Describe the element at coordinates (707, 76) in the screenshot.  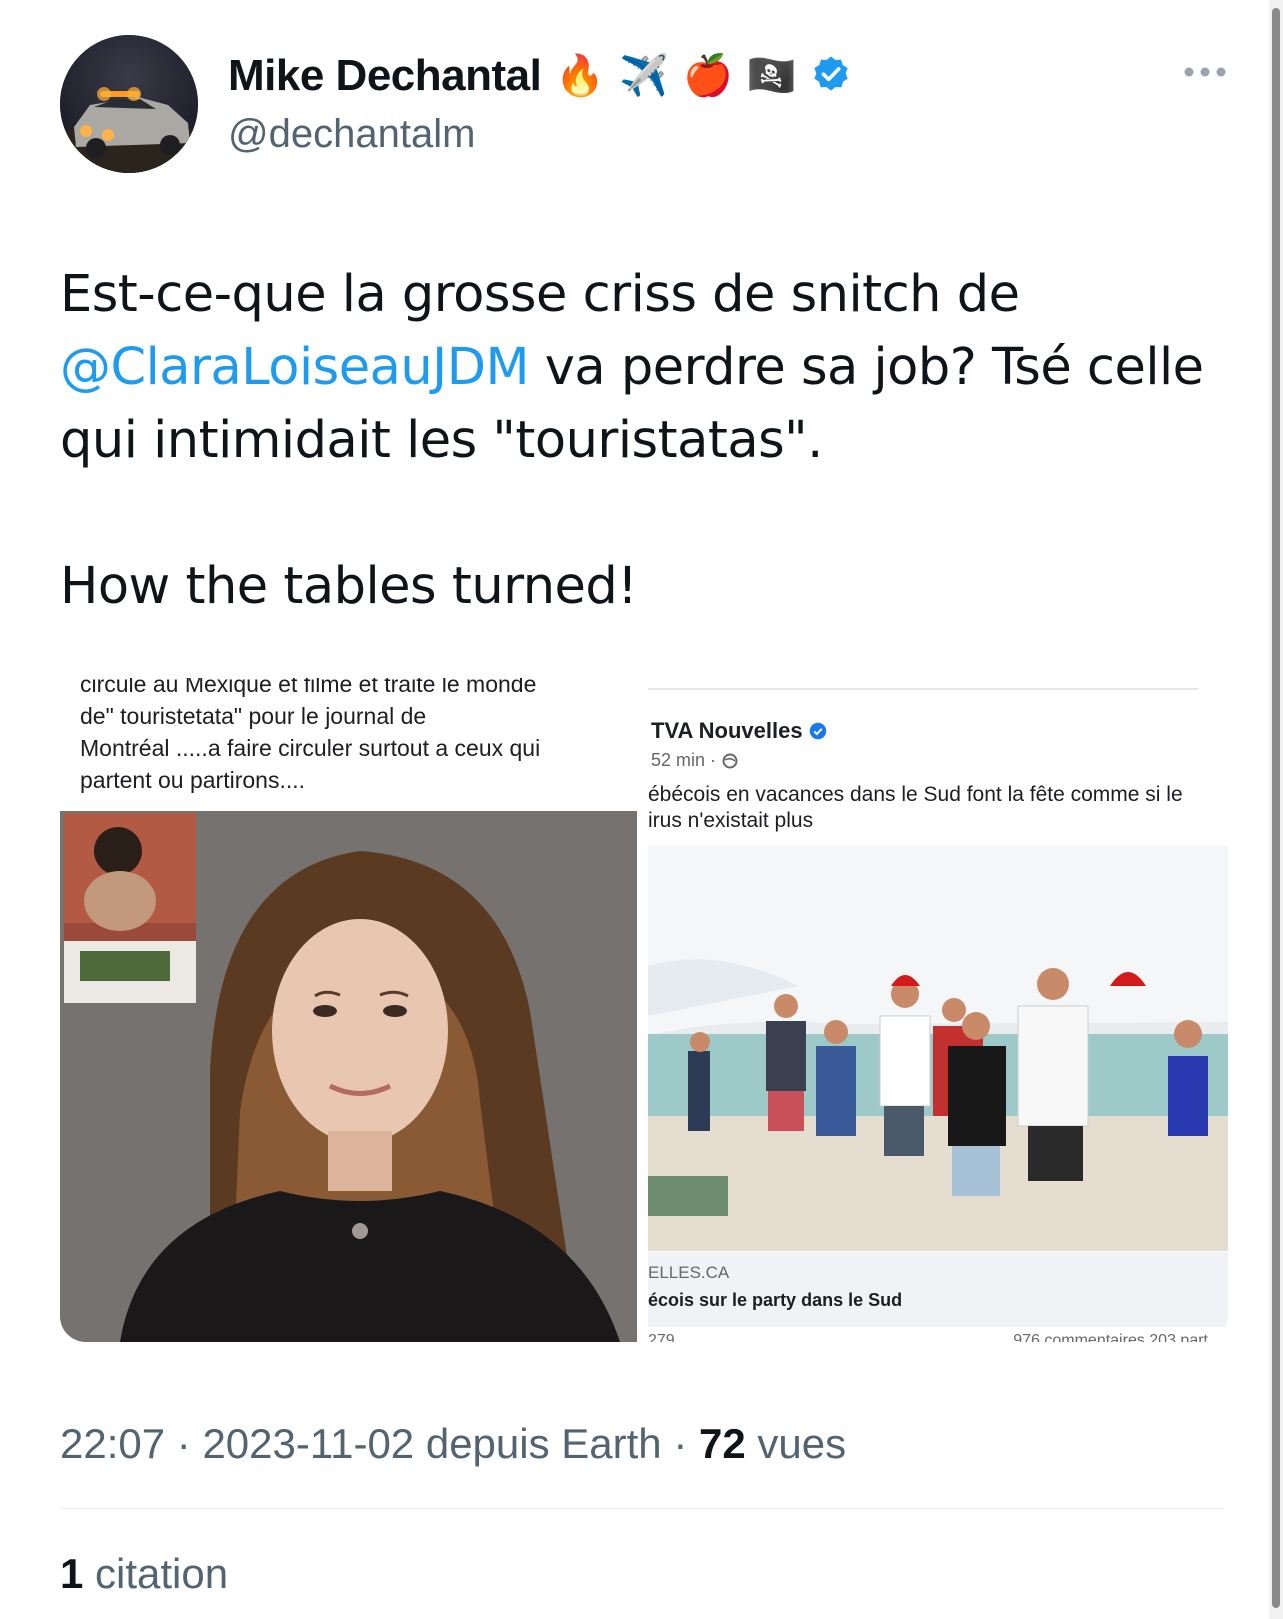
I see `apple-emoji: 🍎` at that location.